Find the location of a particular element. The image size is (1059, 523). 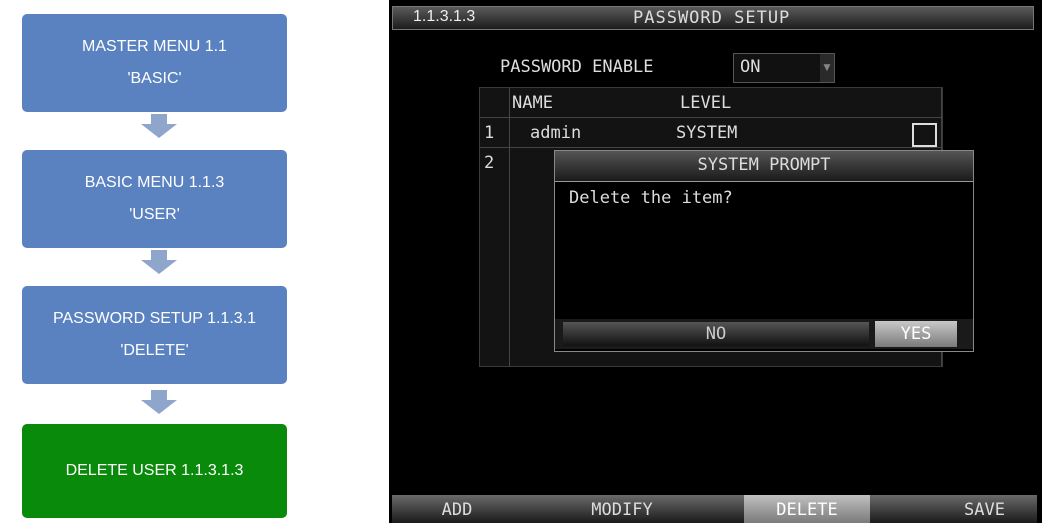

password-enable-value: ON is located at coordinates (750, 67).